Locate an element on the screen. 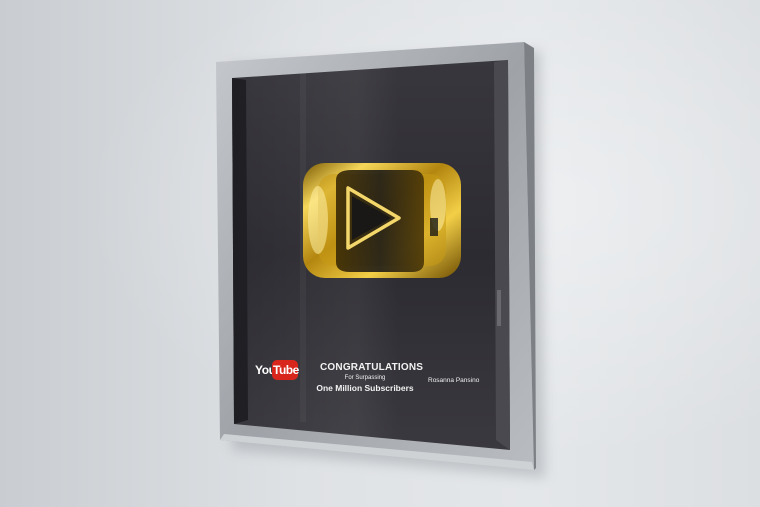 The height and width of the screenshot is (507, 760). logo-red-box: Tube is located at coordinates (285, 370).